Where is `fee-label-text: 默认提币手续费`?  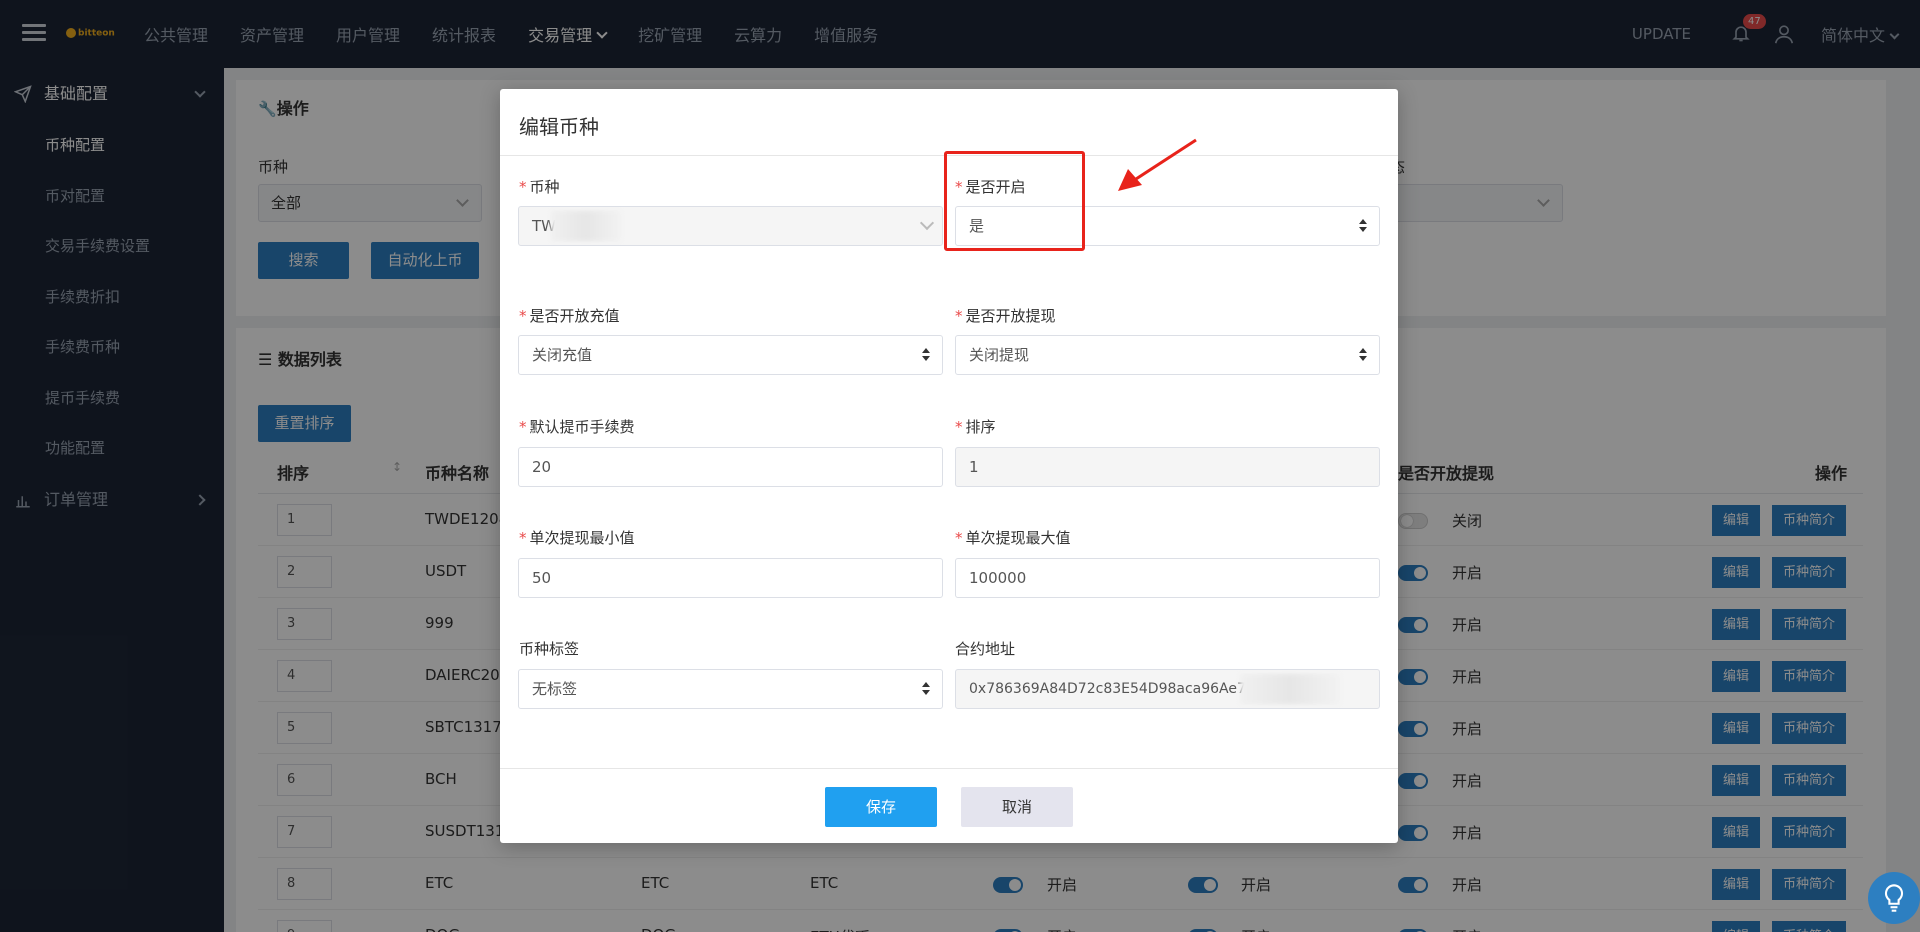 fee-label-text: 默认提币手续费 is located at coordinates (582, 427).